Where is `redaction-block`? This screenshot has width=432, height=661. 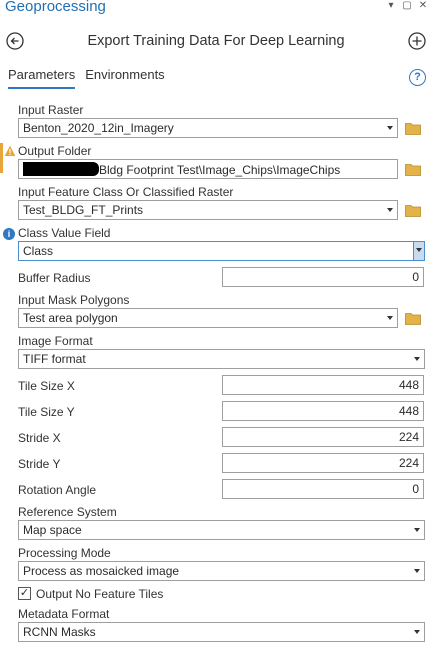 redaction-block is located at coordinates (61, 169).